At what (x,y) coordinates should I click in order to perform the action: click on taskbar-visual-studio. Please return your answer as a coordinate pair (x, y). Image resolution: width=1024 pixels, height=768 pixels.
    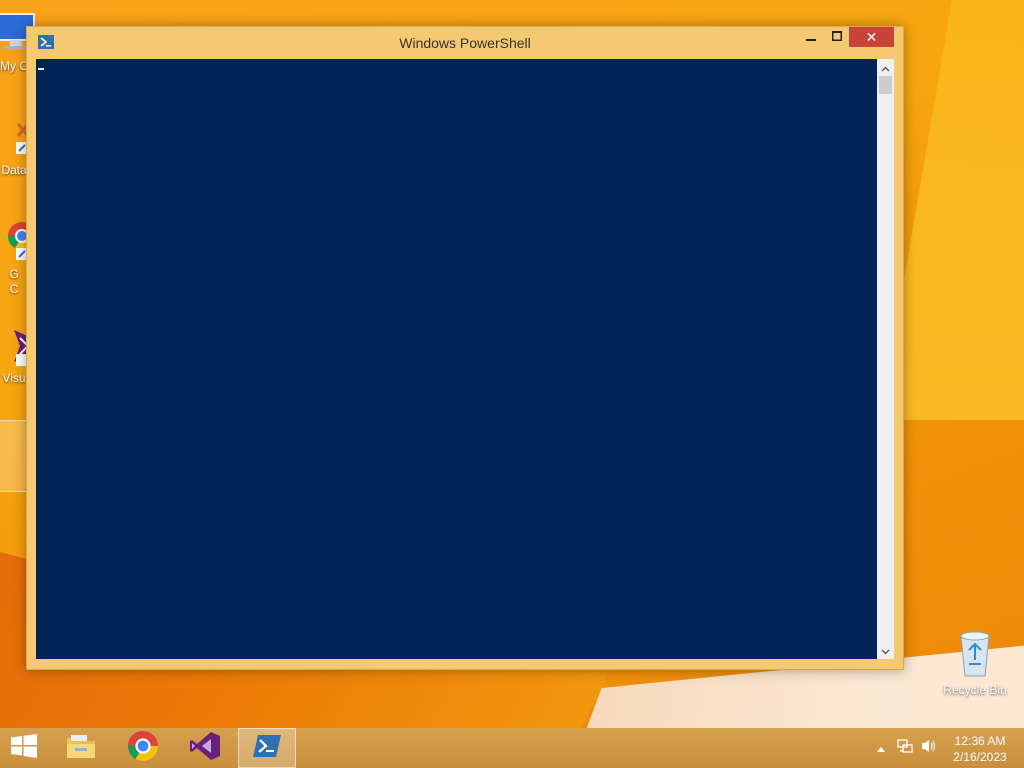
    Looking at the image, I should click on (205, 748).